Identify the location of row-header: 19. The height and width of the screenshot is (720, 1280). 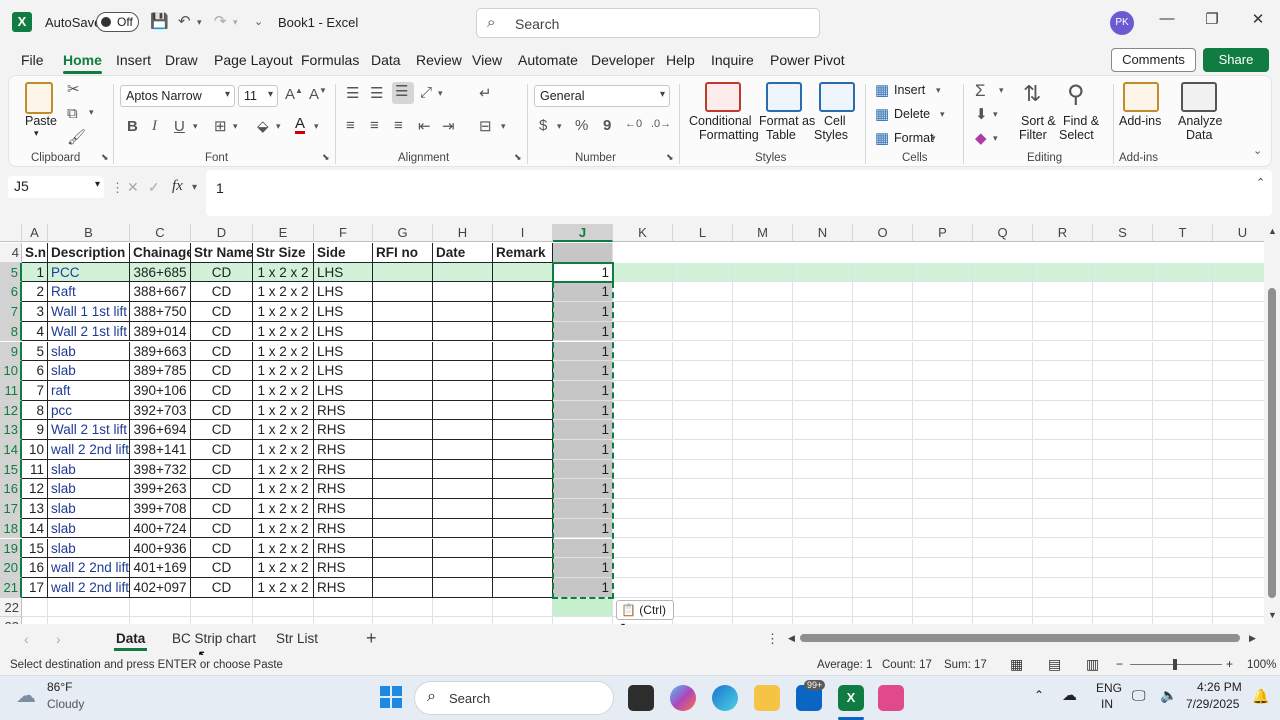
(11, 548).